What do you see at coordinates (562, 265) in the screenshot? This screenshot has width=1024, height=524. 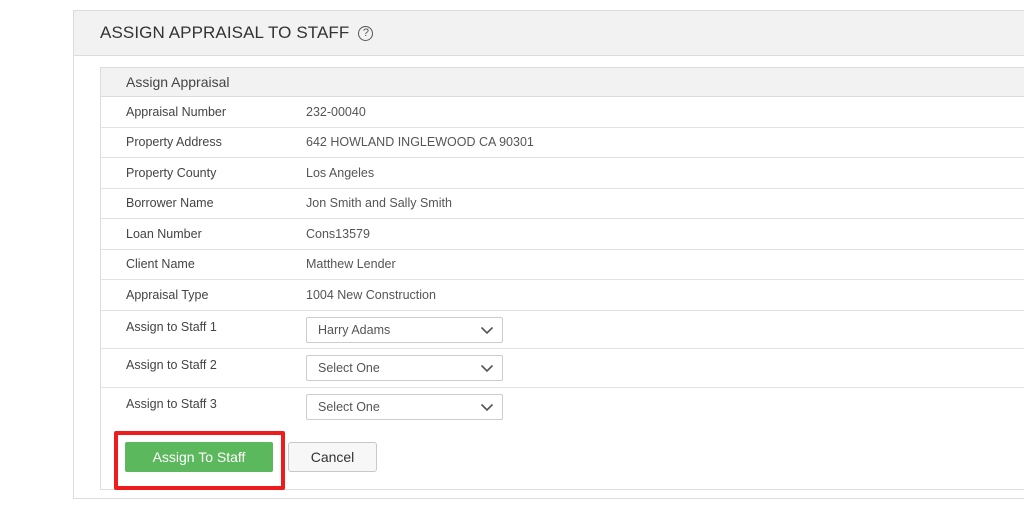 I see `detail-row-client-name: Client Name Matthew Lender` at bounding box center [562, 265].